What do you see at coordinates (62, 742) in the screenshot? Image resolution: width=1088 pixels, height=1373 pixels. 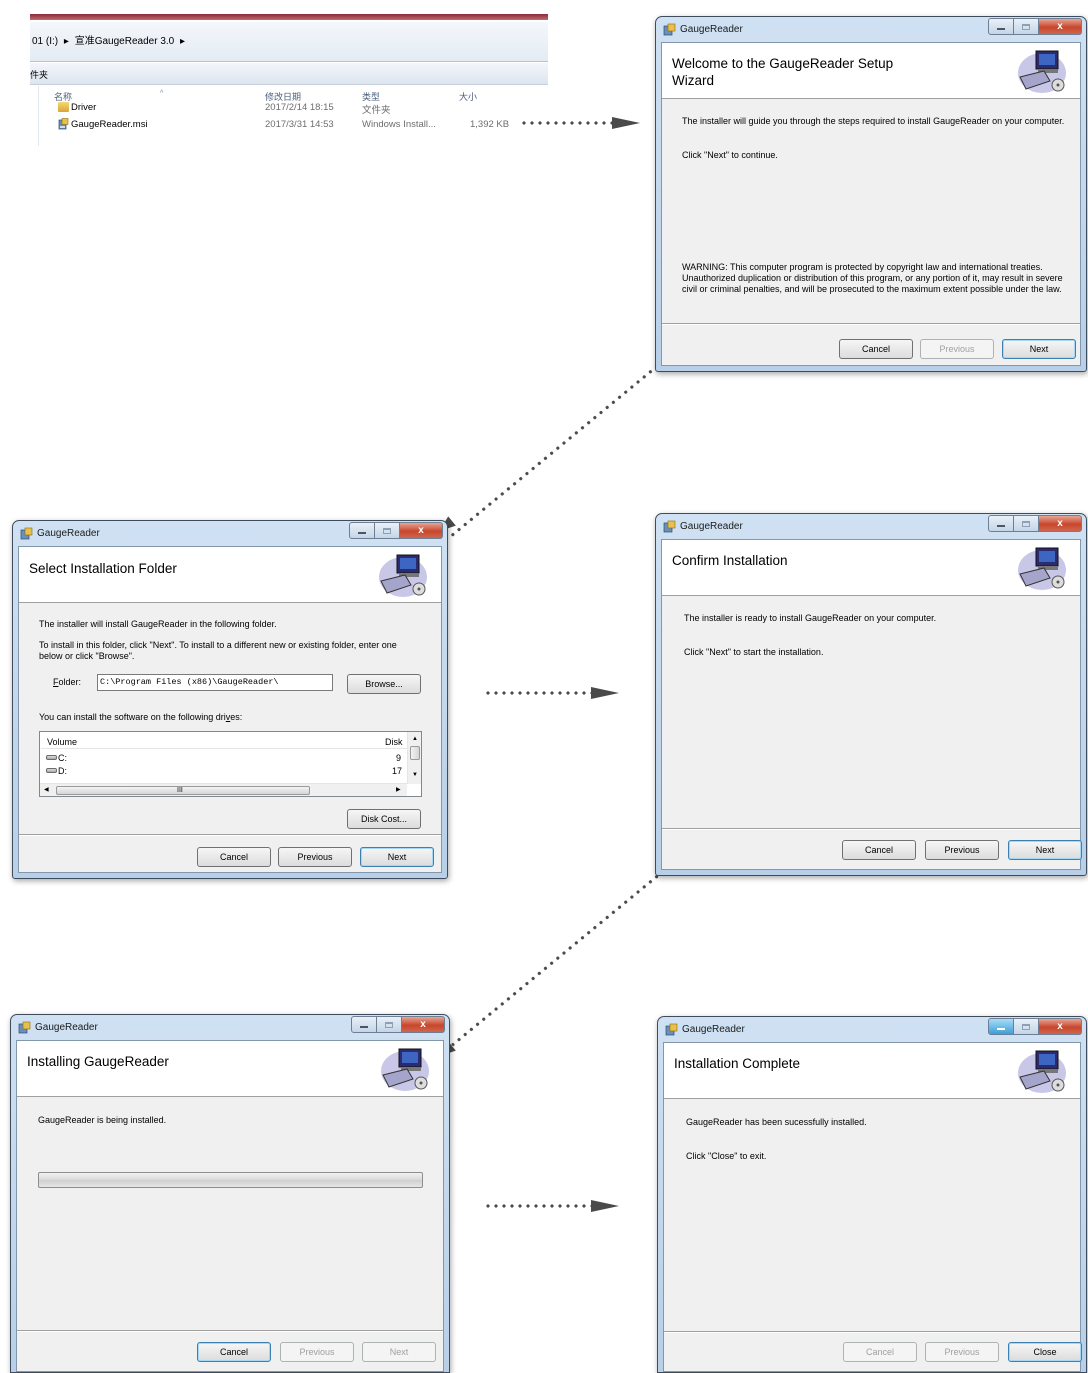 I see `column-volume: Volume` at bounding box center [62, 742].